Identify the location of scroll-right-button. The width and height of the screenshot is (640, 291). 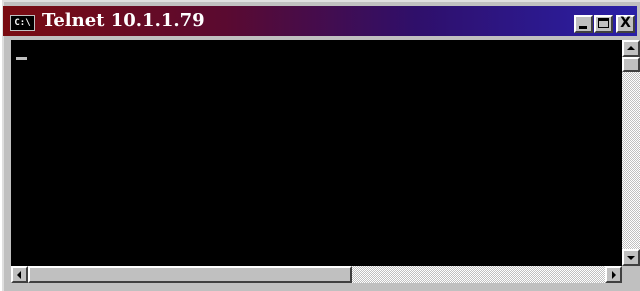
(613, 274).